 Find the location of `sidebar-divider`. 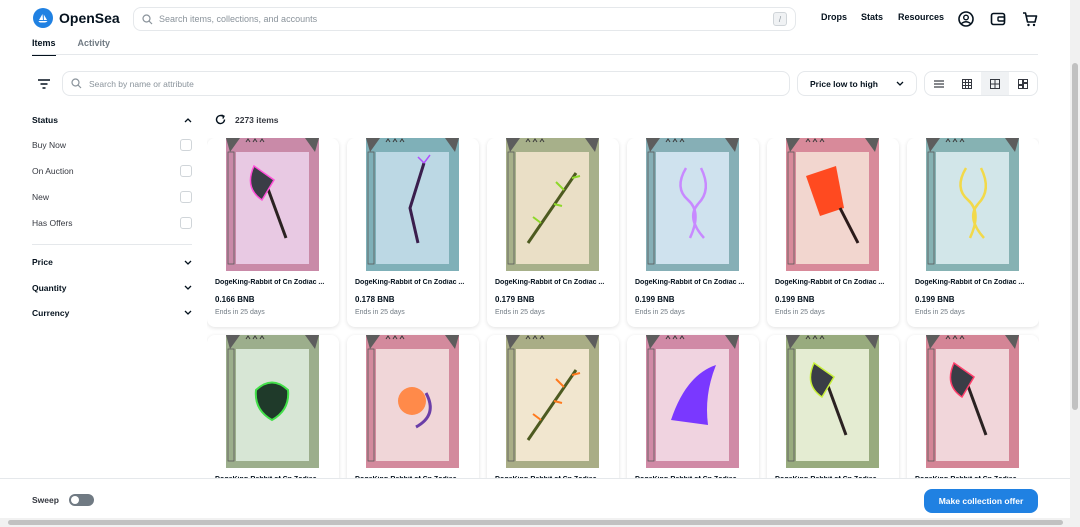

sidebar-divider is located at coordinates (112, 244).